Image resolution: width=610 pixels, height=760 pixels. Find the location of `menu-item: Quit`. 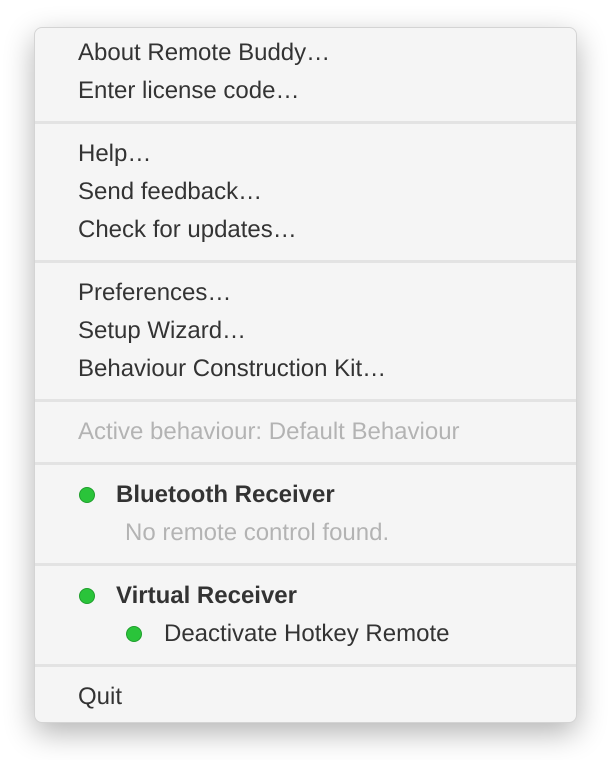

menu-item: Quit is located at coordinates (100, 697).